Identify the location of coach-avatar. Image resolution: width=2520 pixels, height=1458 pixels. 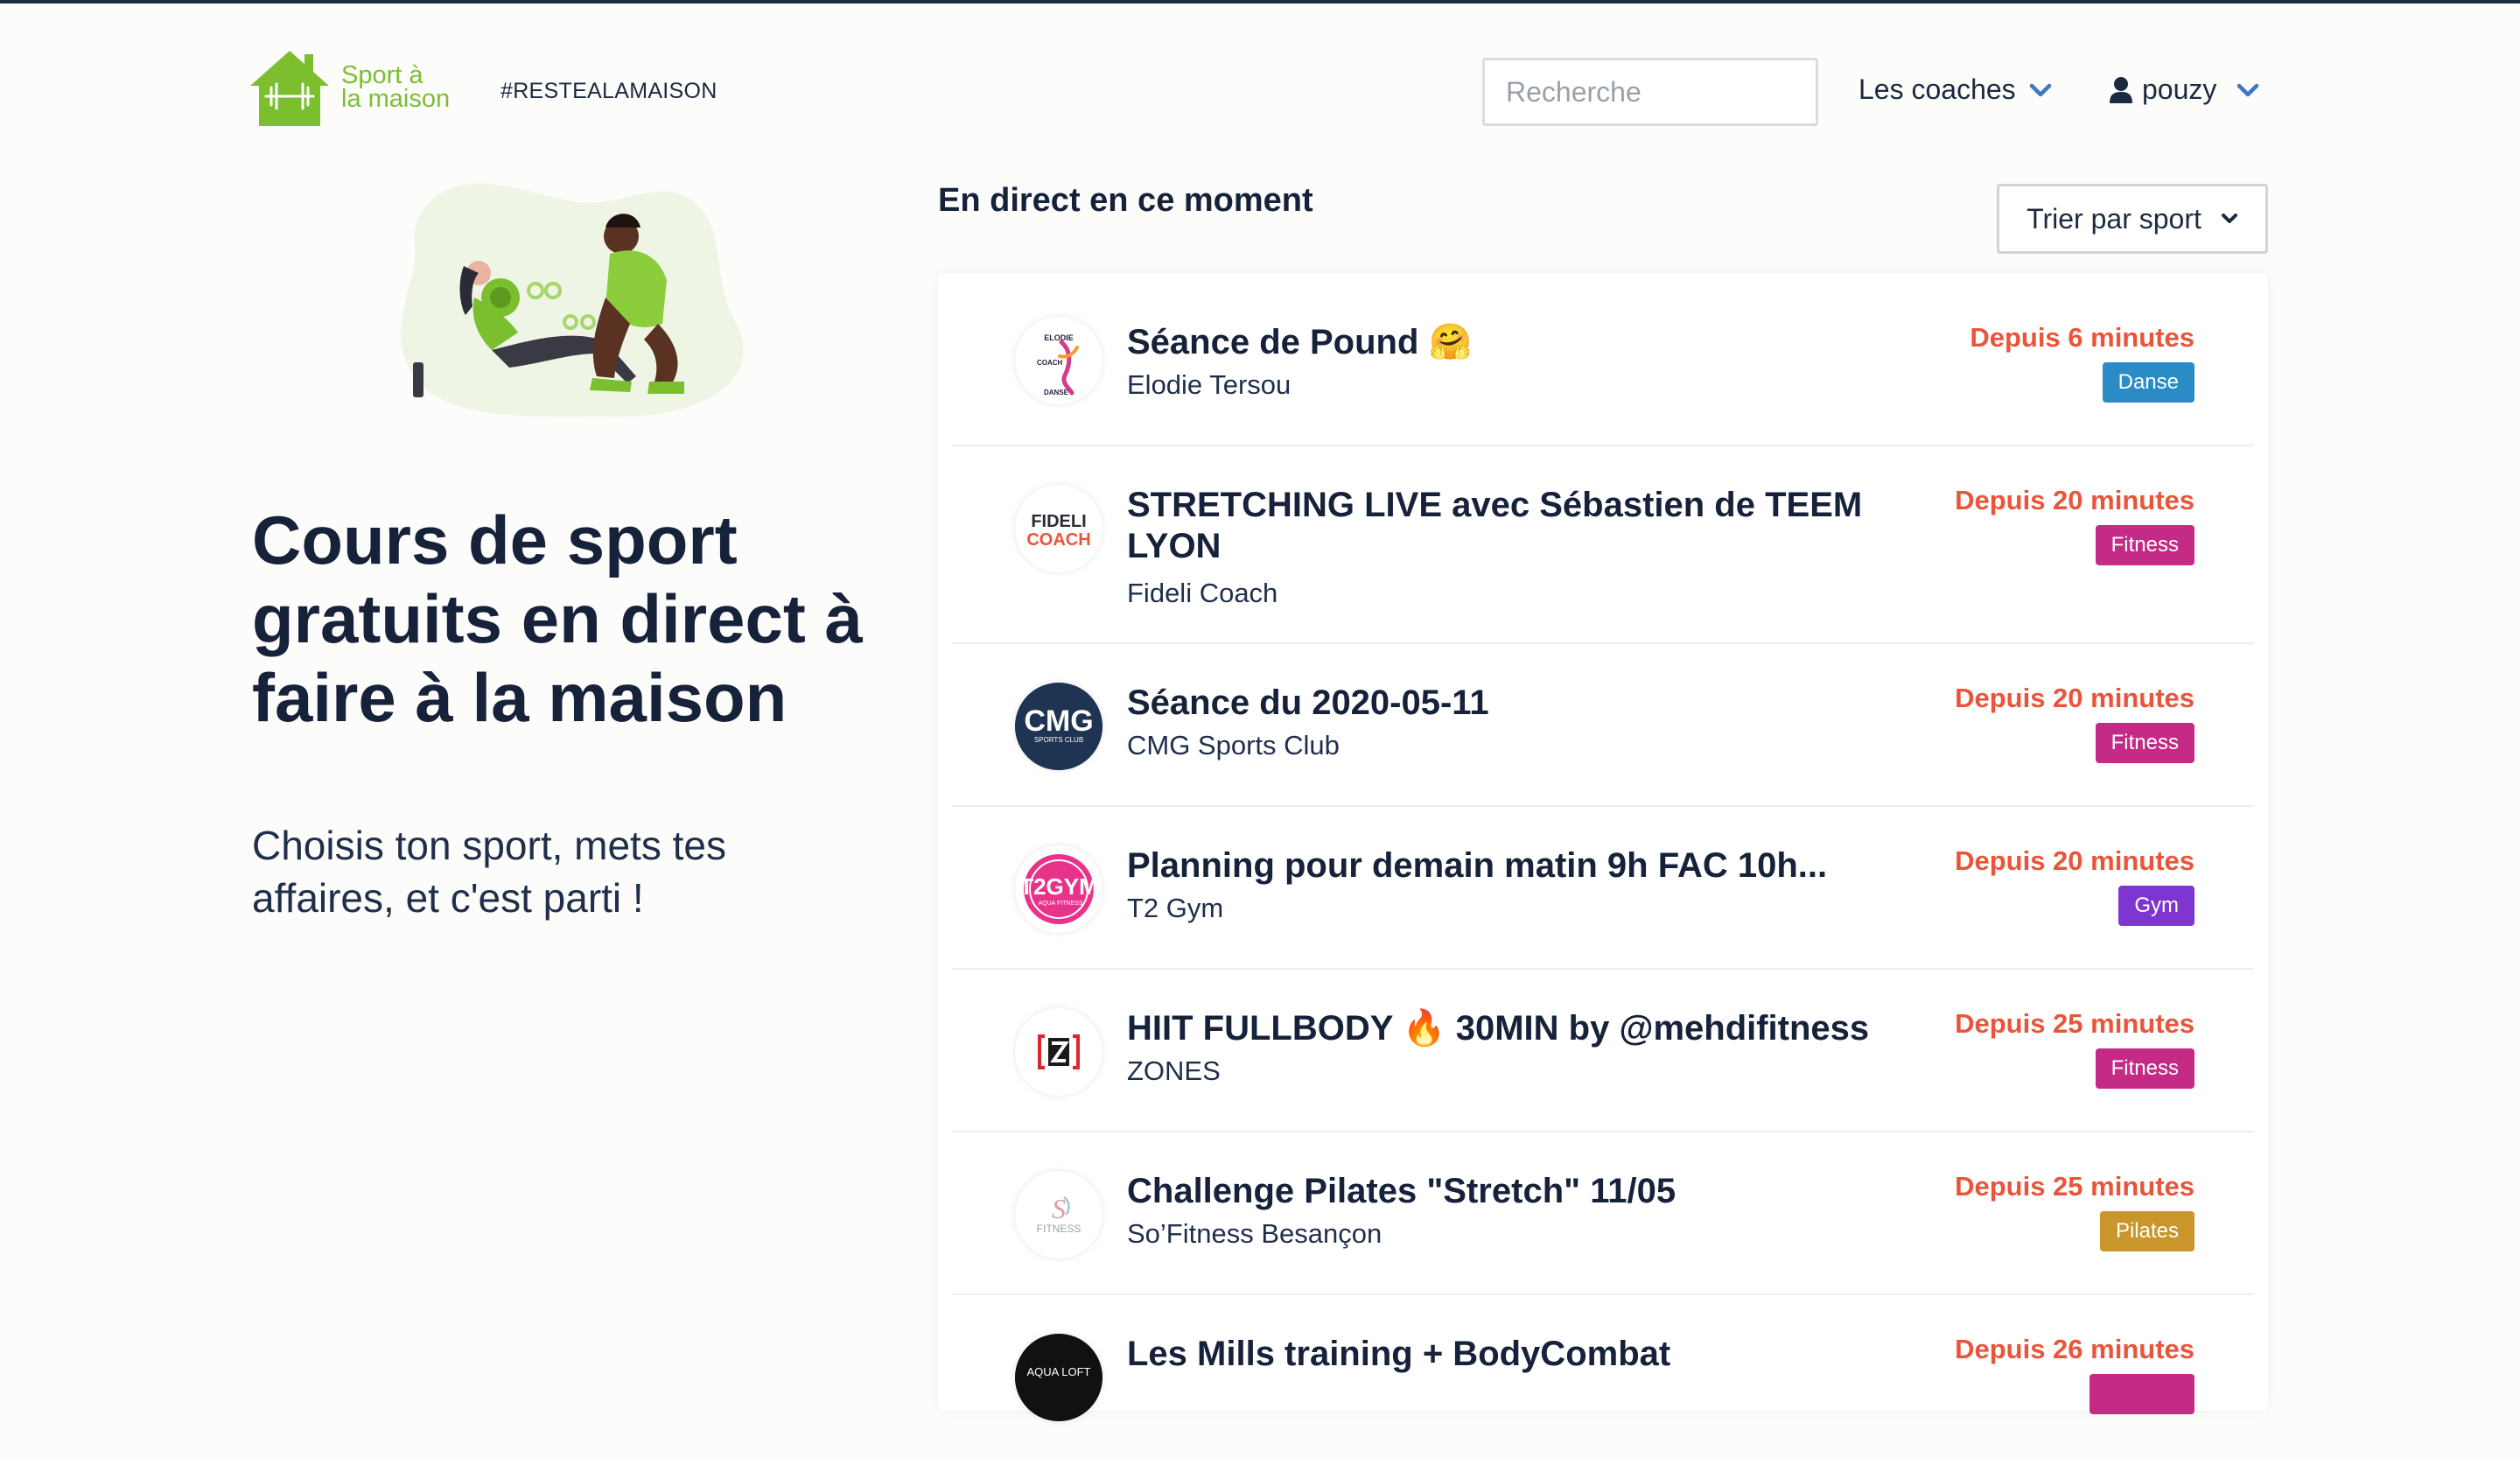
(1058, 1052).